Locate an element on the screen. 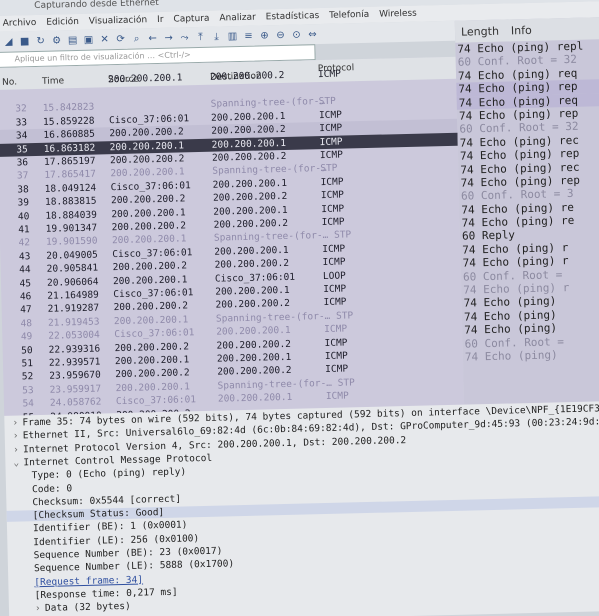 The height and width of the screenshot is (616, 599). menu-item: Wireless is located at coordinates (398, 14).